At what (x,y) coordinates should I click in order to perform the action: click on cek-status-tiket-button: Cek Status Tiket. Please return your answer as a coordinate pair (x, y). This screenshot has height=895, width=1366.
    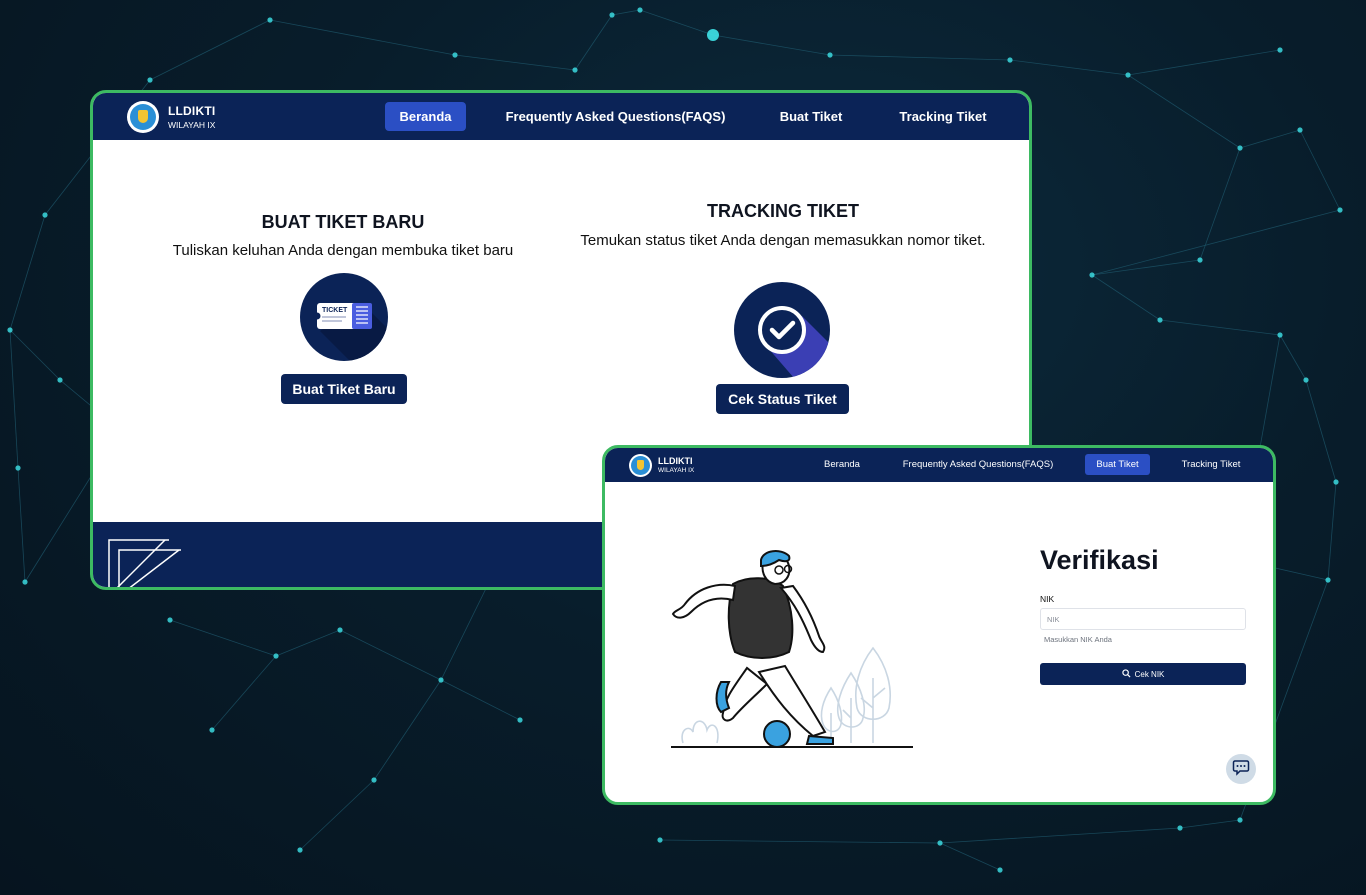
    Looking at the image, I should click on (782, 399).